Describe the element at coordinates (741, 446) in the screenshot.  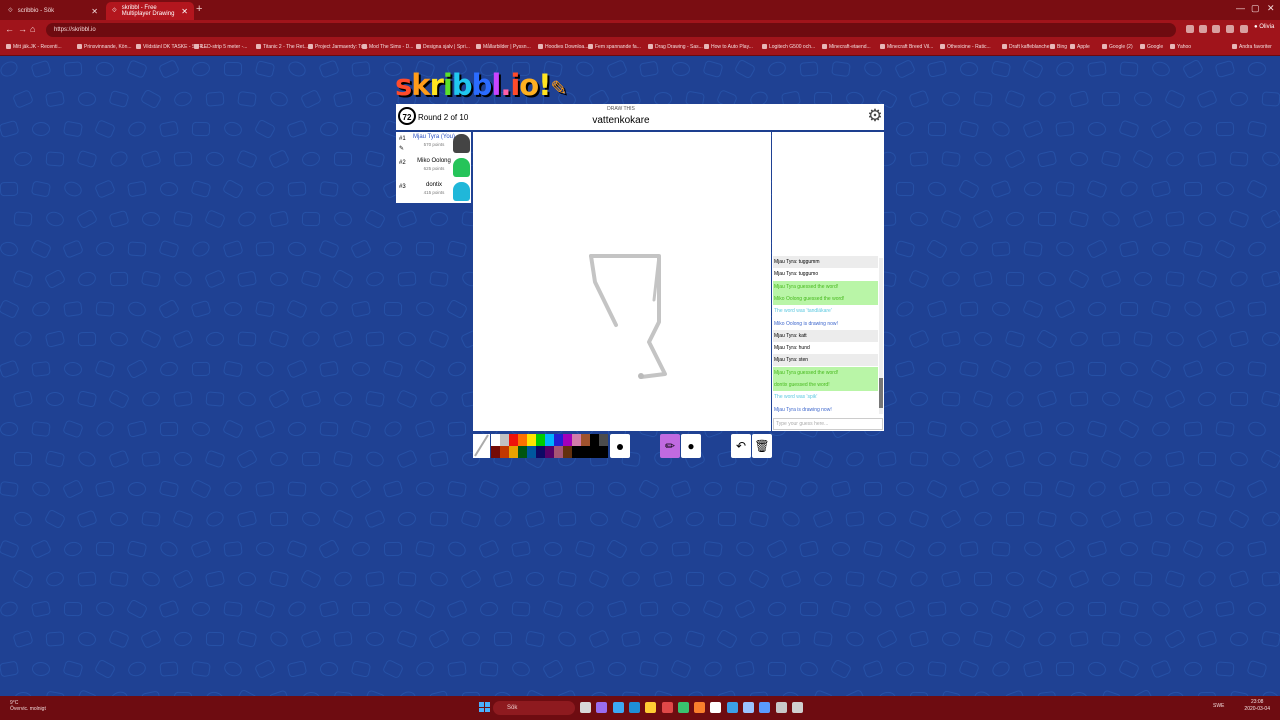
I see `undo-button: ↶` at that location.